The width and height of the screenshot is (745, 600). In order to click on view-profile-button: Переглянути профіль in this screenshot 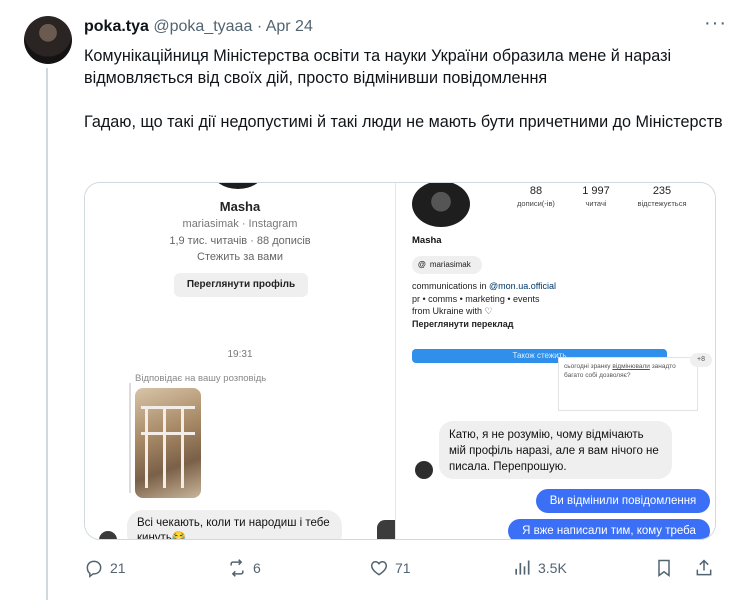, I will do `click(241, 285)`.